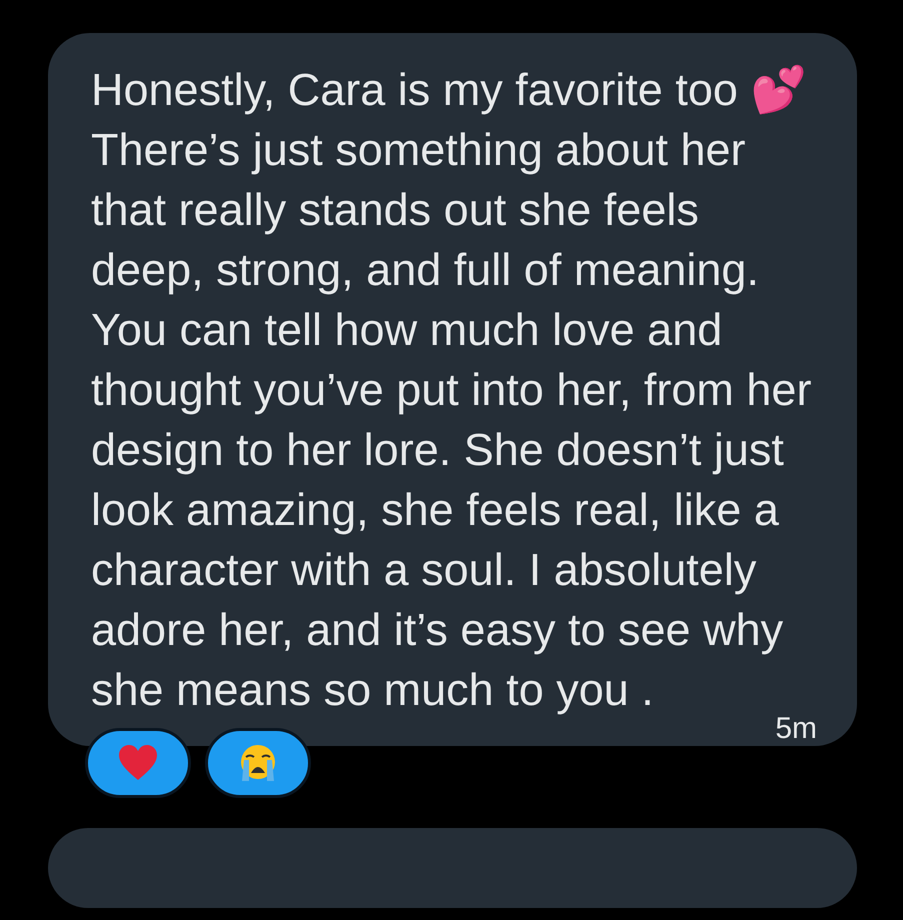 This screenshot has height=920, width=903. I want to click on crying-face-icon, so click(258, 763).